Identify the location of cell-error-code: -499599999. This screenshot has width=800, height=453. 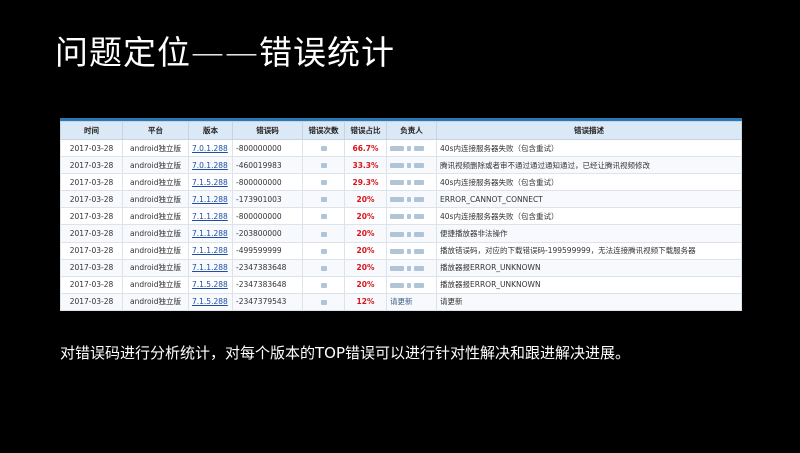
(267, 250).